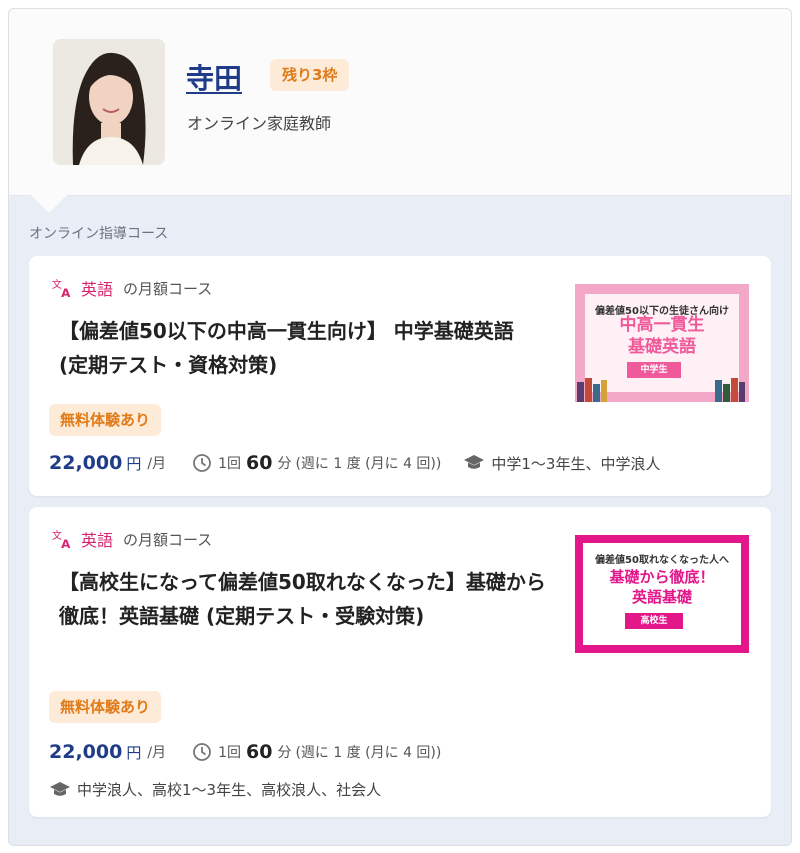 This screenshot has height=853, width=800. What do you see at coordinates (109, 102) in the screenshot?
I see `tutor-avatar` at bounding box center [109, 102].